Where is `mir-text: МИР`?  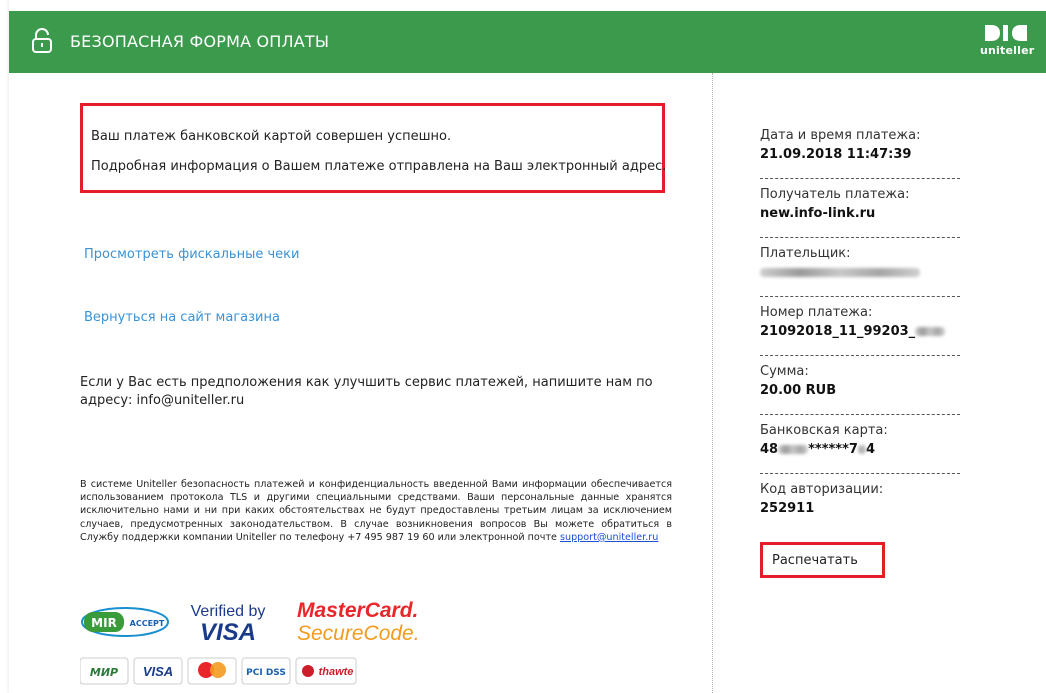 mir-text: МИР is located at coordinates (104, 672).